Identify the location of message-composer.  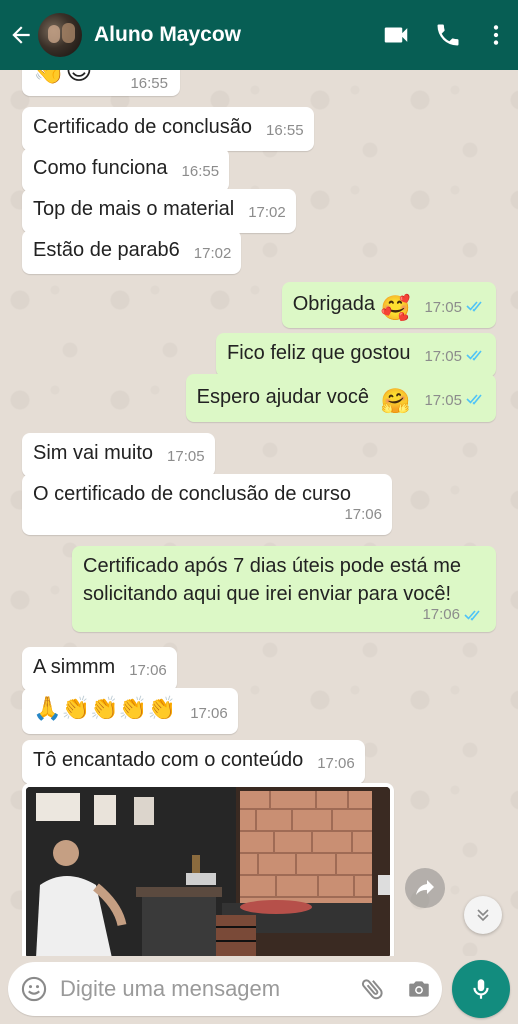
(225, 989).